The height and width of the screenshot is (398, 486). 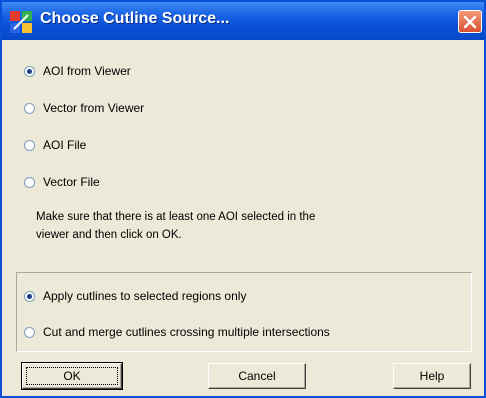 What do you see at coordinates (94, 108) in the screenshot?
I see `radio-label: Vector from Viewer` at bounding box center [94, 108].